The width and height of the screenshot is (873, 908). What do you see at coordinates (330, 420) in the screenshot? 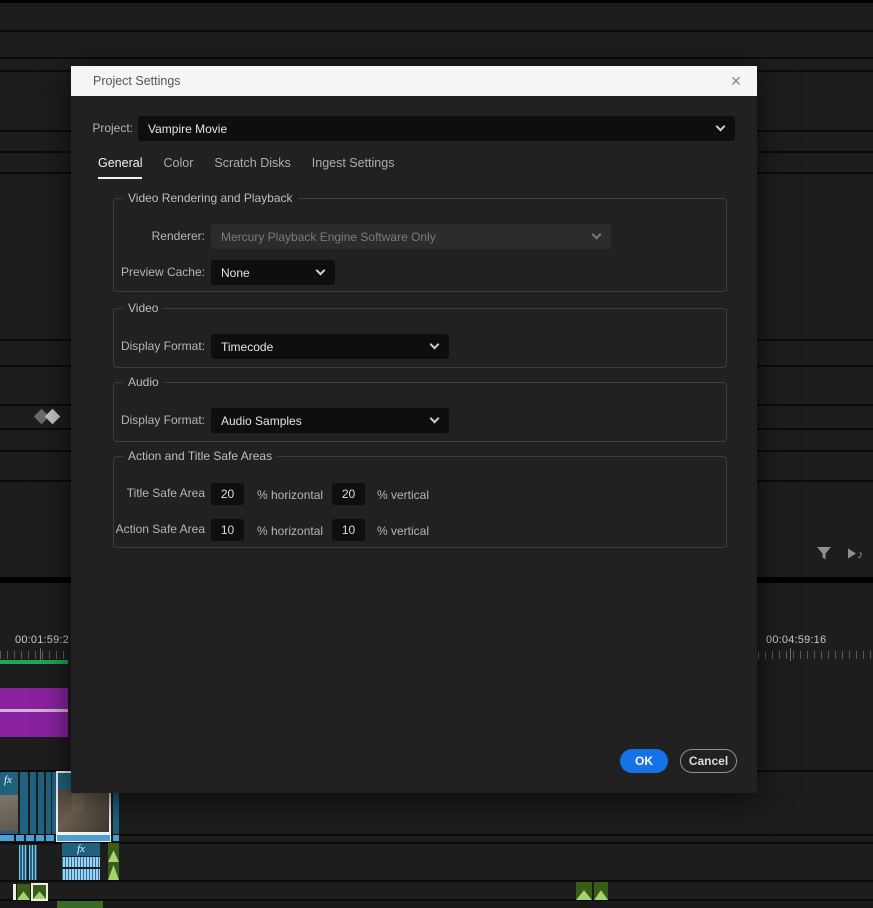
I see `audio-display-format-dropdown: Audio Samples` at bounding box center [330, 420].